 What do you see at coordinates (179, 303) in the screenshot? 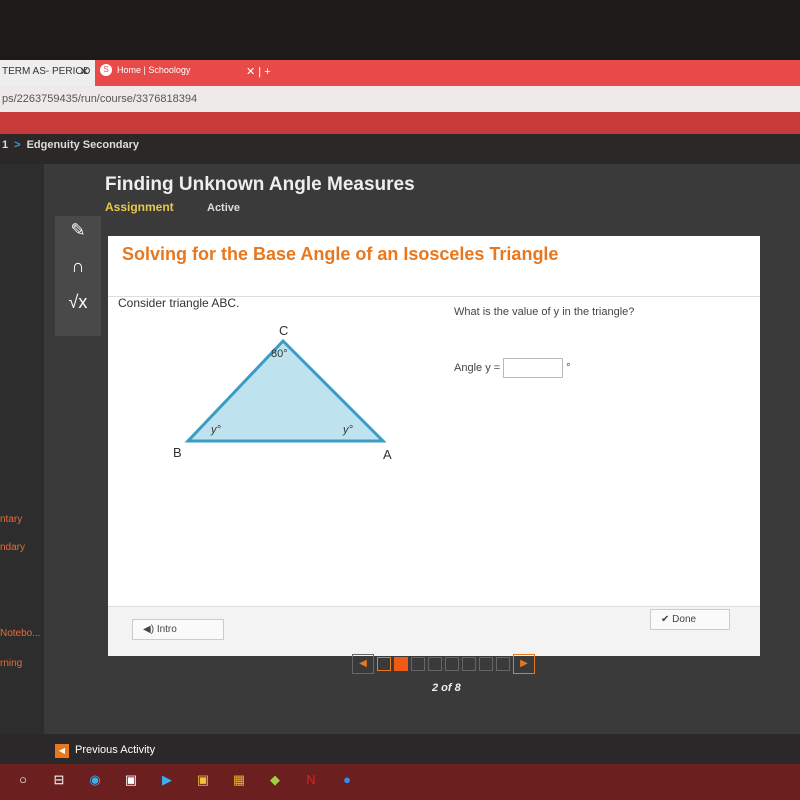
I see `prompt-text: Consider triangle ABC.` at bounding box center [179, 303].